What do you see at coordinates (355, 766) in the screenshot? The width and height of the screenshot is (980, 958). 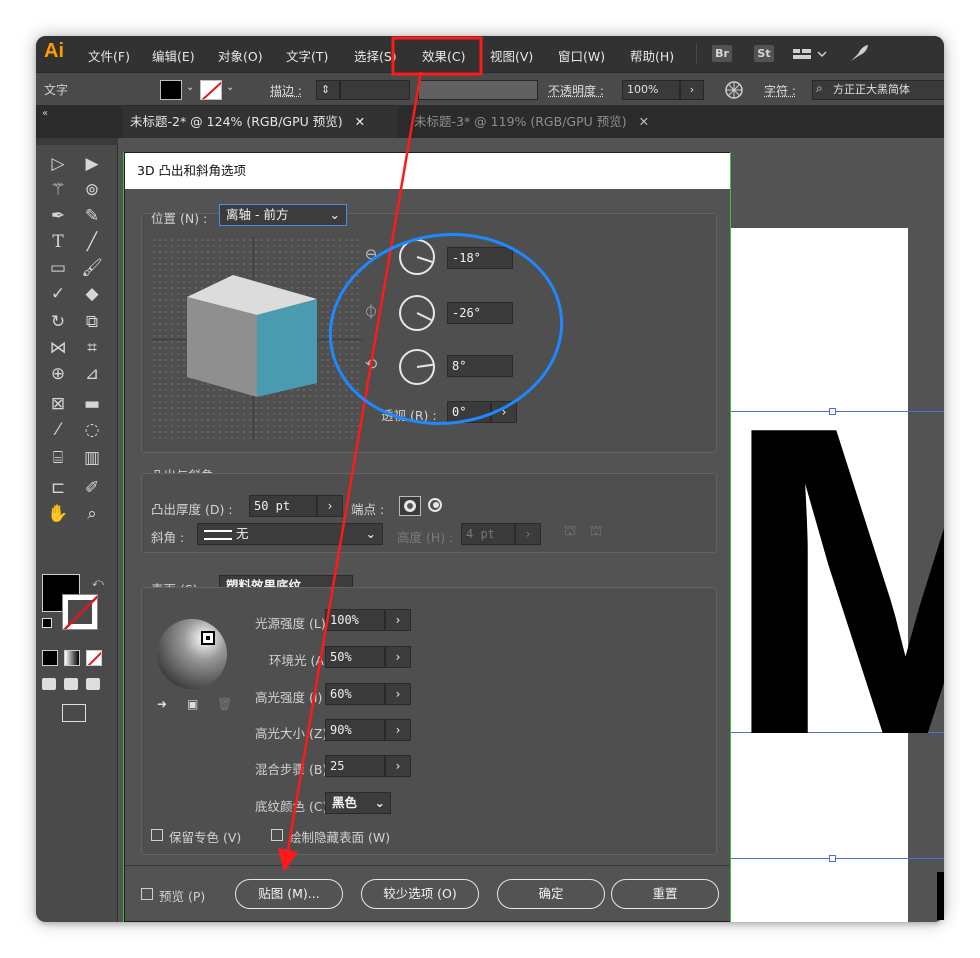 I see `blend-steps-input: 25` at bounding box center [355, 766].